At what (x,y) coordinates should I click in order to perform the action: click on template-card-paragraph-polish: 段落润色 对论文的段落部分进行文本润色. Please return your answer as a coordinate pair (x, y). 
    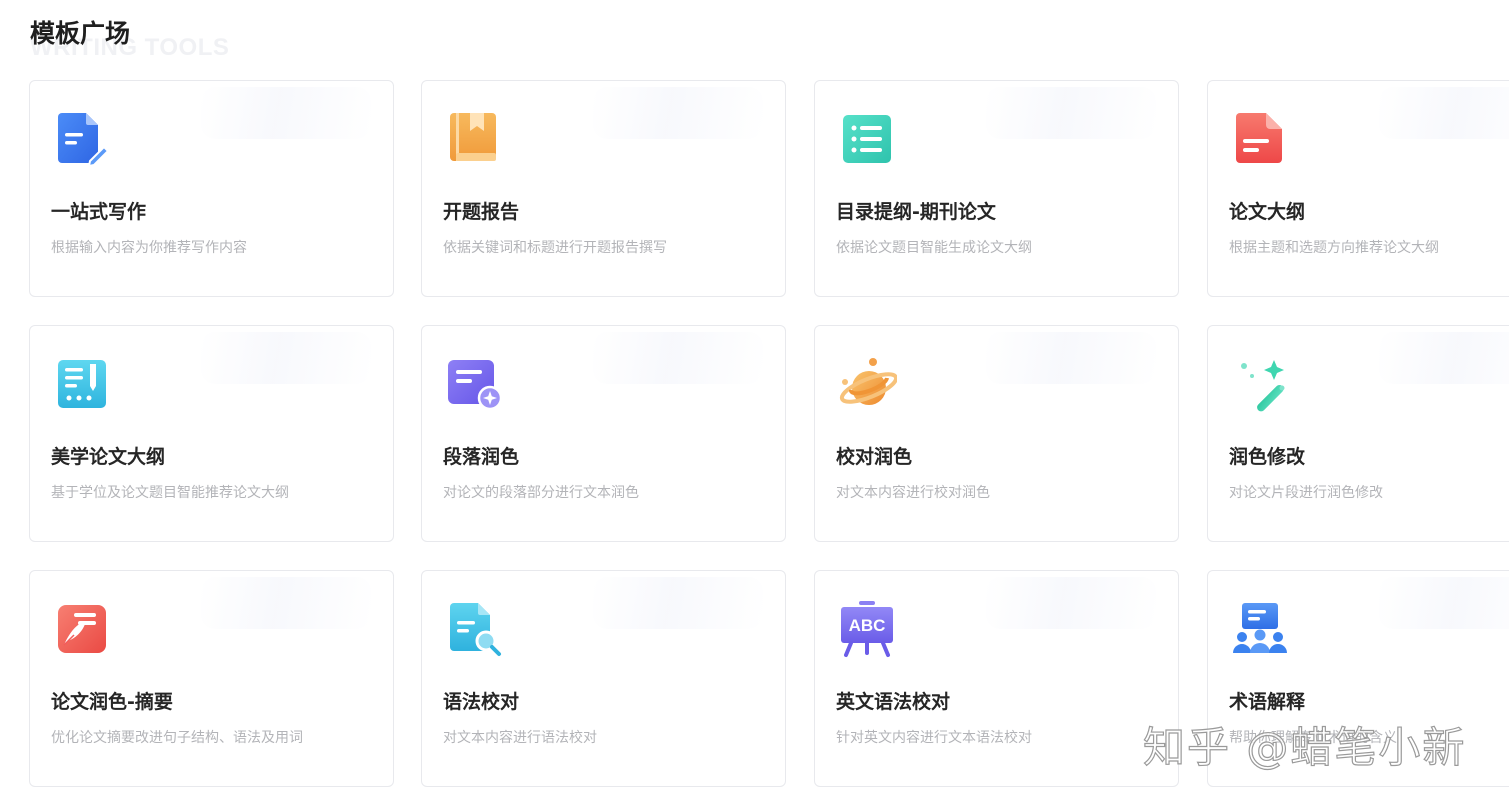
    Looking at the image, I should click on (603, 433).